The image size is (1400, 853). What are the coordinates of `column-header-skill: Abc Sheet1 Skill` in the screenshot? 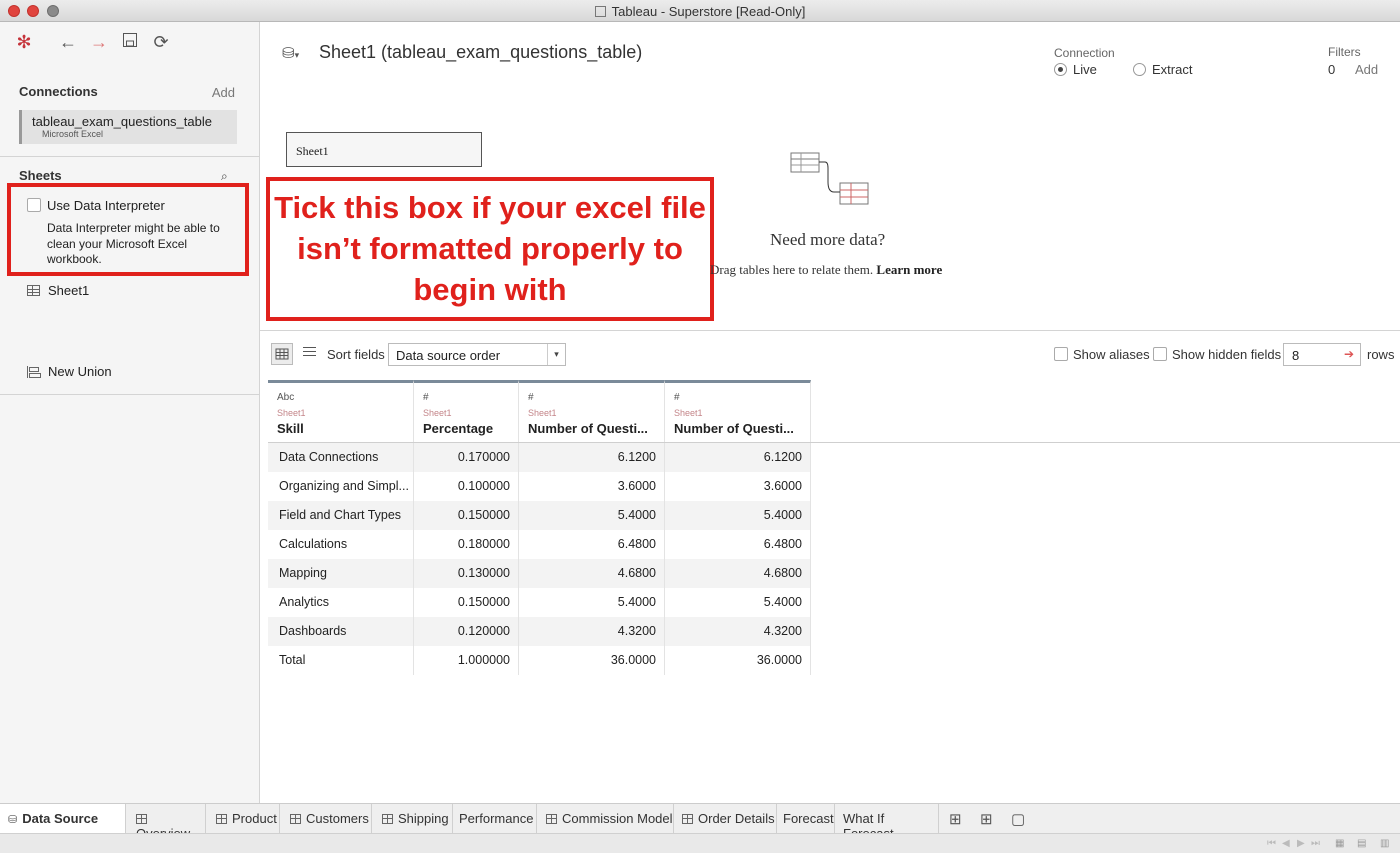 It's located at (341, 411).